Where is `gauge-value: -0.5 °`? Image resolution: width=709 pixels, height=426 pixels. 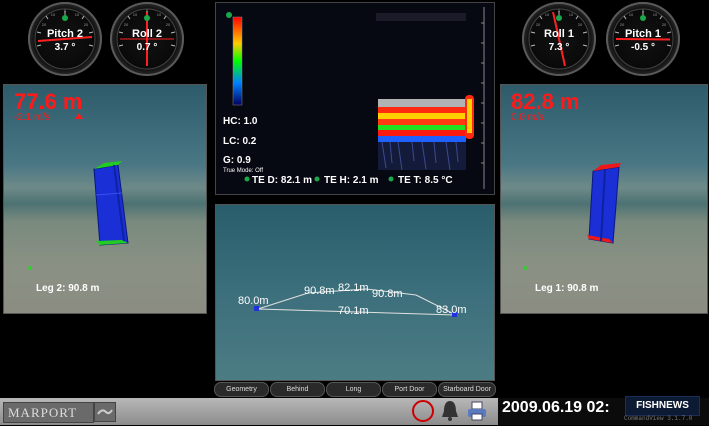 gauge-value: -0.5 ° is located at coordinates (642, 47).